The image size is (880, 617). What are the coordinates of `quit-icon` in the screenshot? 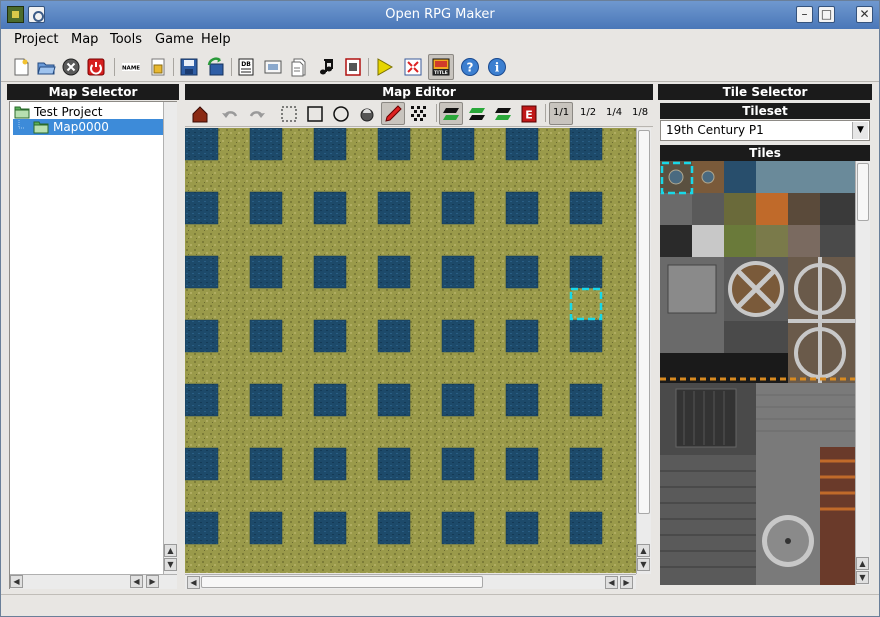 It's located at (96, 67).